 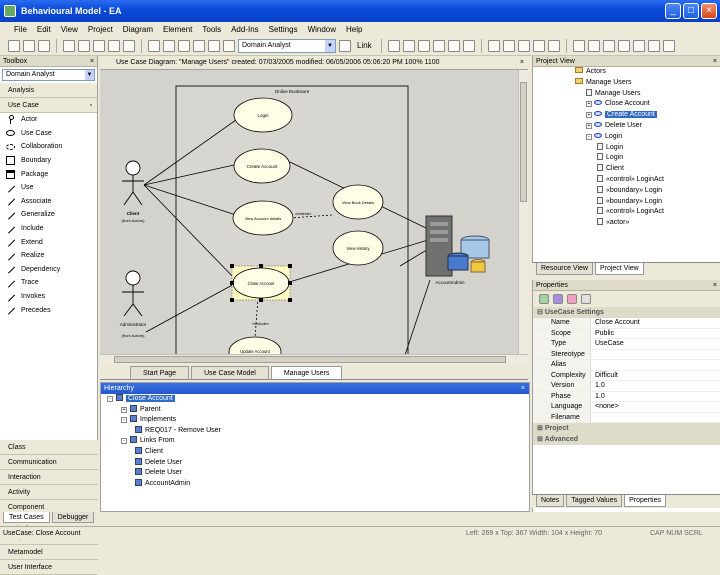 What do you see at coordinates (48, 270) in the screenshot?
I see `toolbox-item-dependency: Dependency` at bounding box center [48, 270].